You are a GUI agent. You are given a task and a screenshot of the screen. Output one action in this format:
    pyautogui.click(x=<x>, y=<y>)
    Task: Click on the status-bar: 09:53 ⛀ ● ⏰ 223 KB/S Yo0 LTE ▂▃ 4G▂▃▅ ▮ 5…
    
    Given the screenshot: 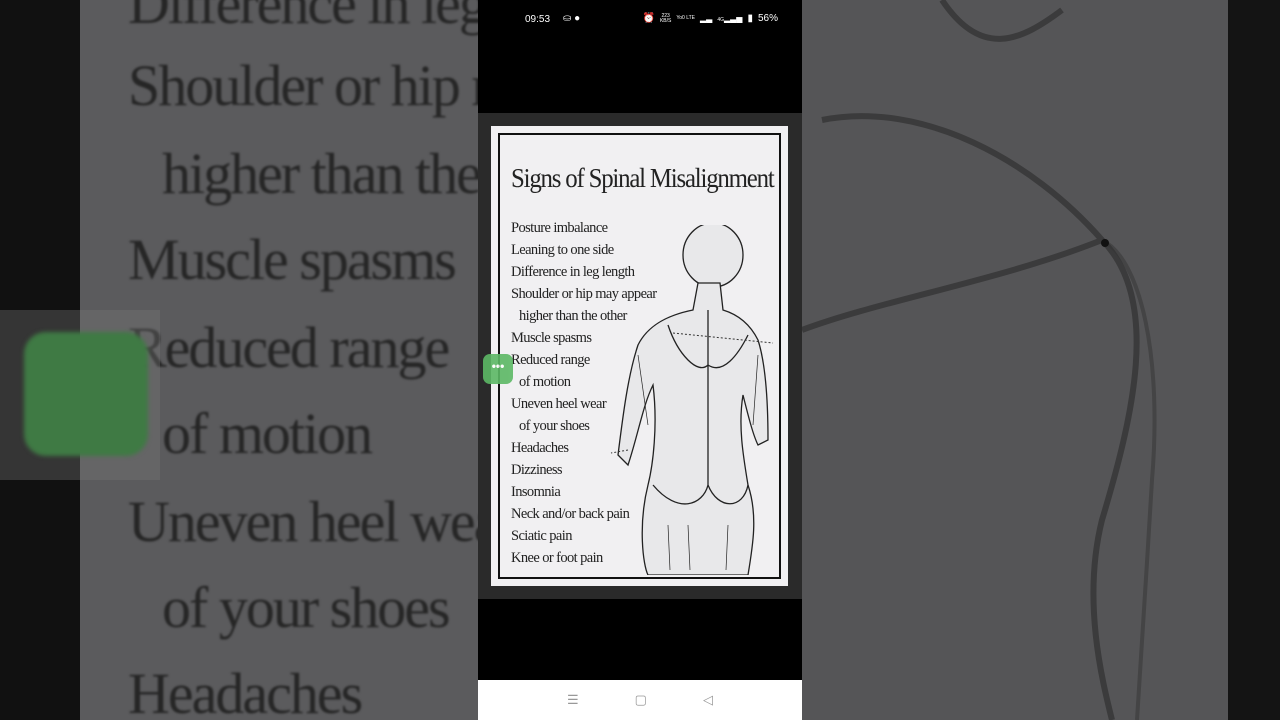 What is the action you would take?
    pyautogui.click(x=640, y=20)
    